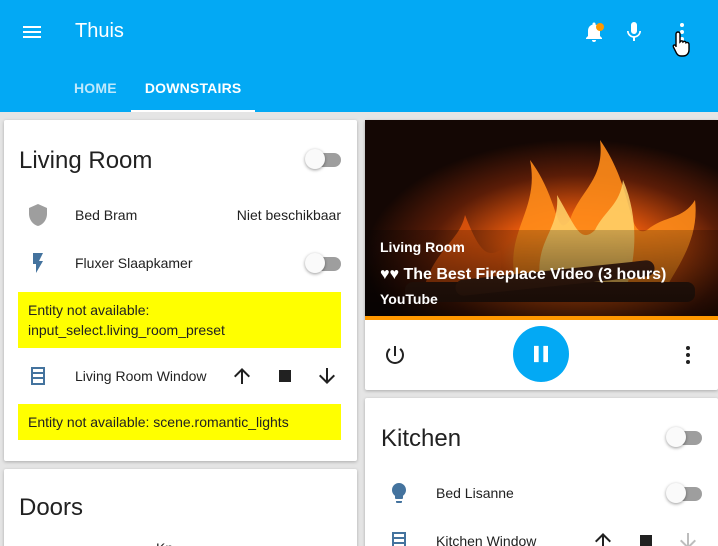 This screenshot has width=718, height=546. Describe the element at coordinates (684, 493) in the screenshot. I see `bed-lisanne-toggle` at that location.